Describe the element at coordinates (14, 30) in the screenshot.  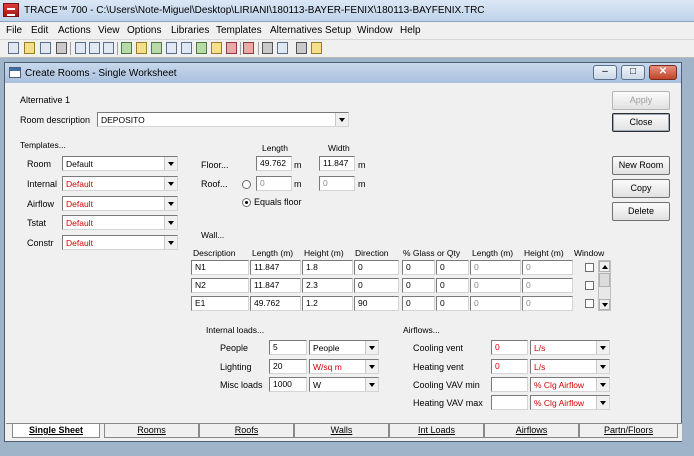
I see `menu-file: File` at that location.